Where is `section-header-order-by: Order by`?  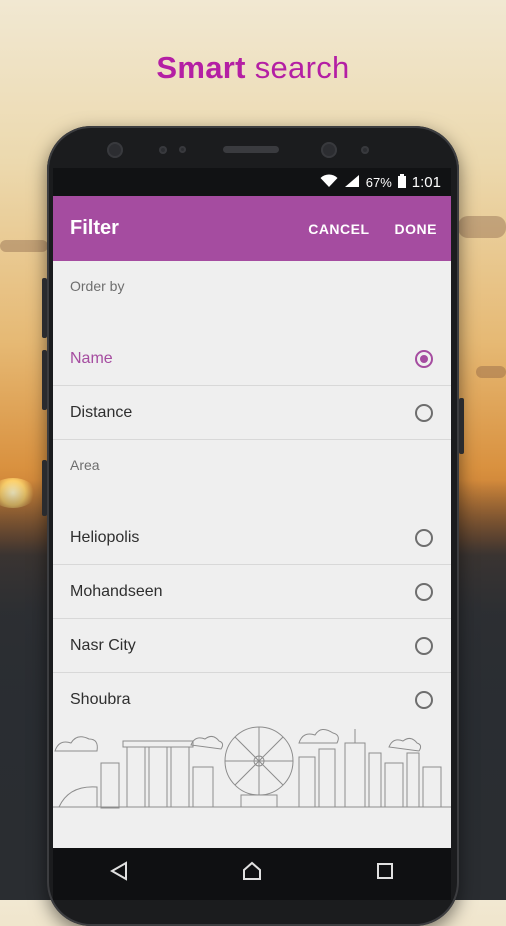
section-header-order-by: Order by is located at coordinates (97, 286).